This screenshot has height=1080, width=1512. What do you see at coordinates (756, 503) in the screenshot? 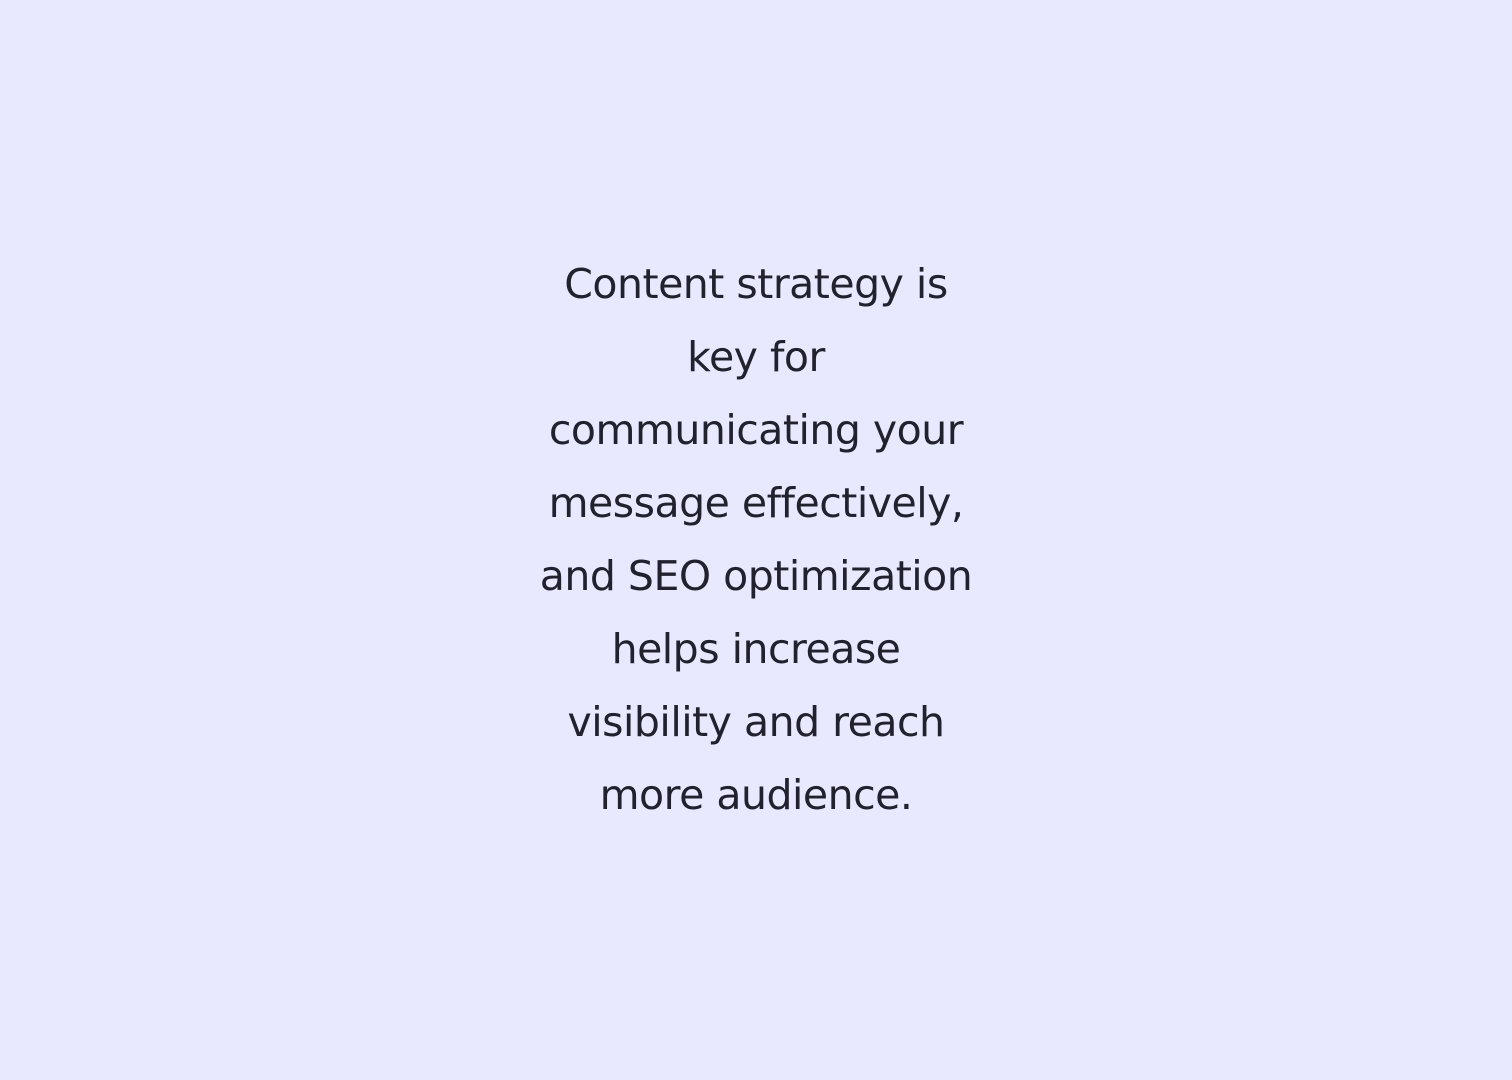
I see `body-text-line: message effectively,` at bounding box center [756, 503].